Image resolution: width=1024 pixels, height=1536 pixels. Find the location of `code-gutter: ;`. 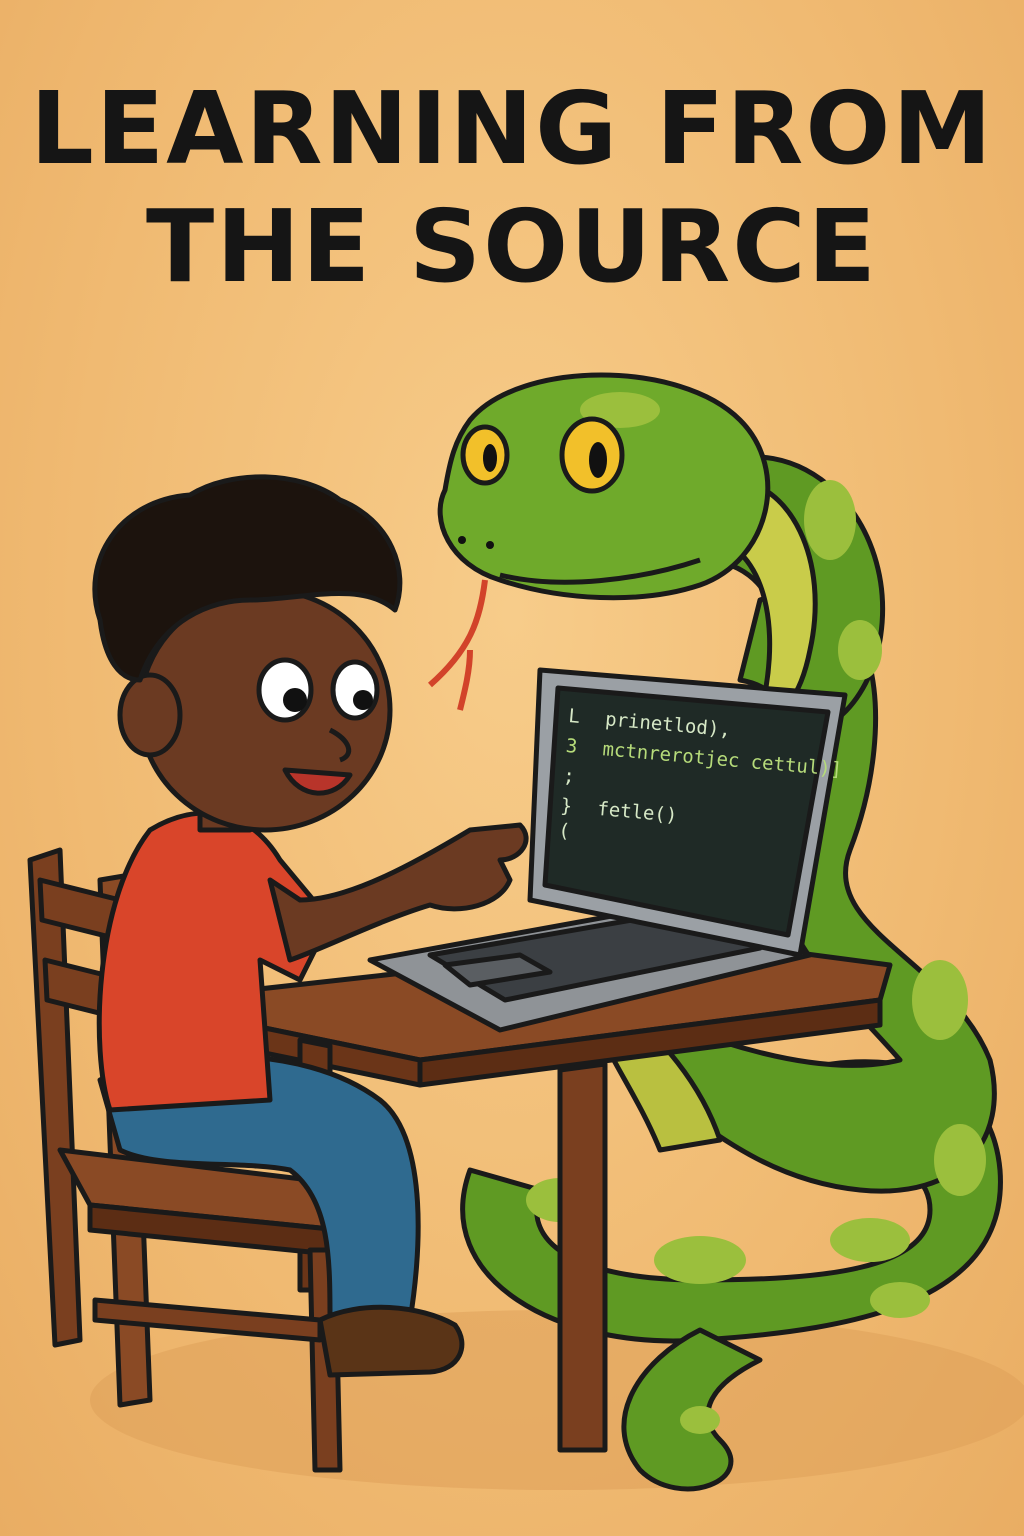

code-gutter: ; is located at coordinates (568, 776).